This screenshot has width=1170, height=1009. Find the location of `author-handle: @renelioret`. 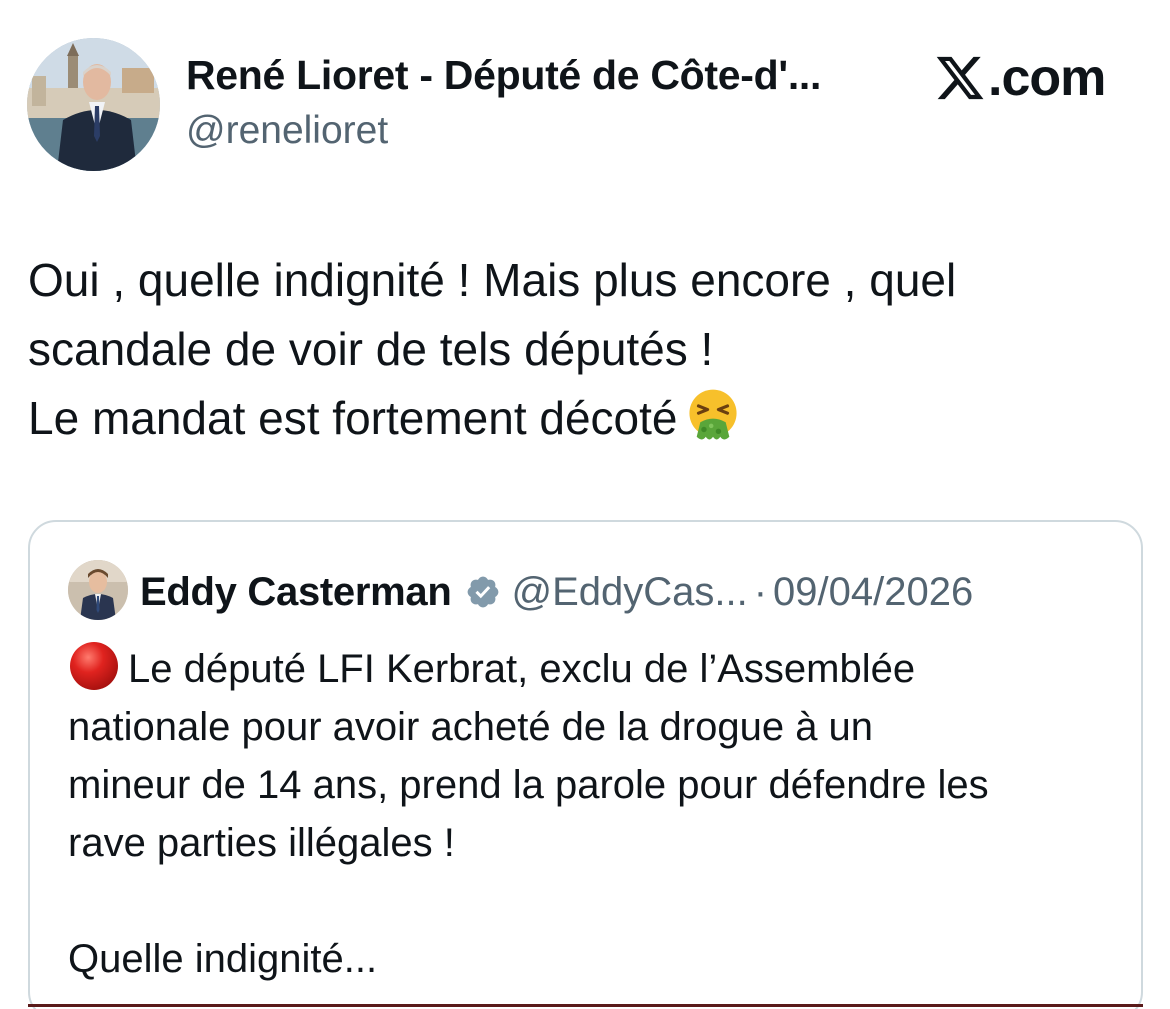

author-handle: @renelioret is located at coordinates (287, 131).